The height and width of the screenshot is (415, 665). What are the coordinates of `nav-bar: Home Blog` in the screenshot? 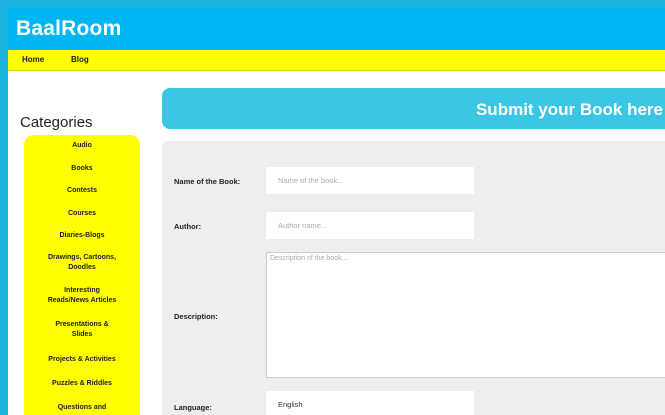 It's located at (336, 60).